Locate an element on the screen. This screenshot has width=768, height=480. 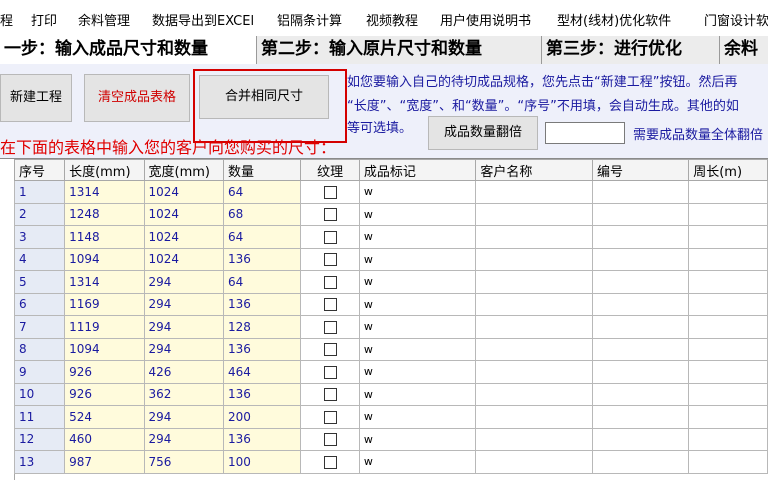
cell-index: 8 is located at coordinates (39, 349).